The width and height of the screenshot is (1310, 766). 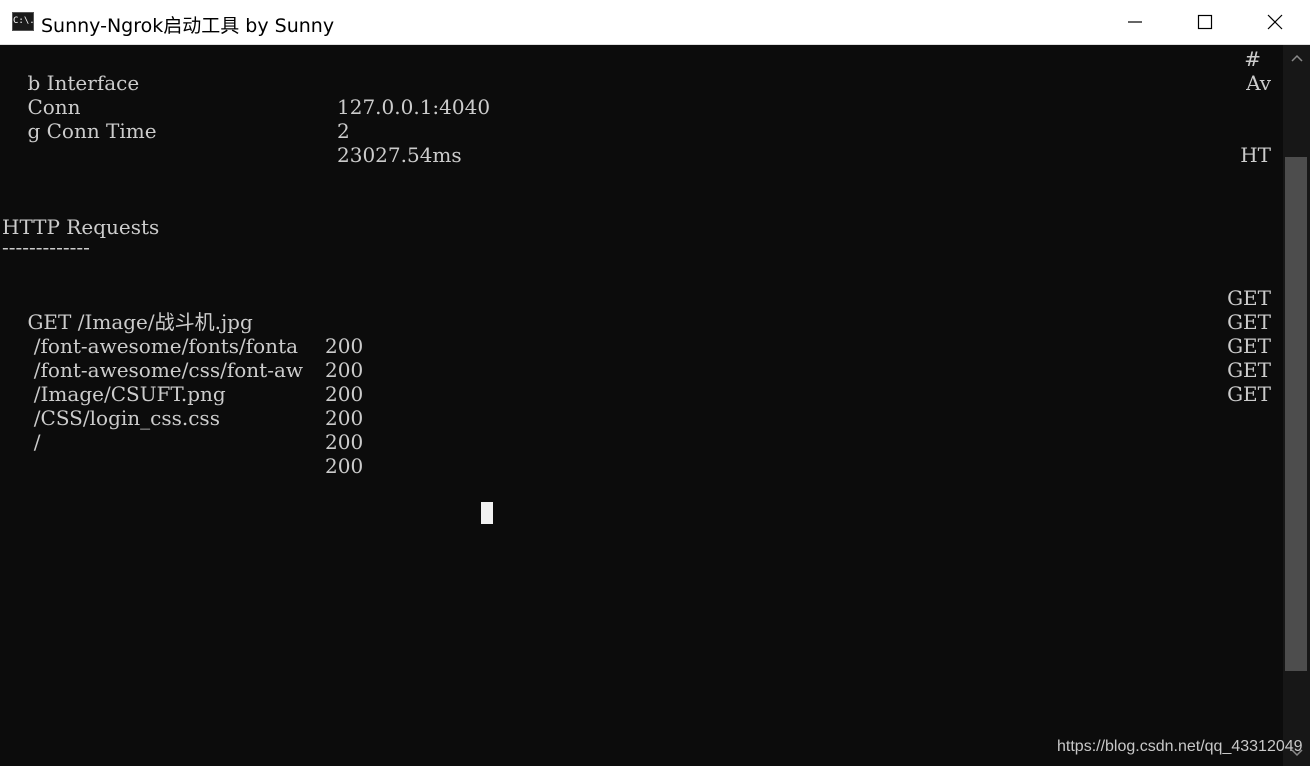 What do you see at coordinates (34, 442) in the screenshot?
I see `request-path: /` at bounding box center [34, 442].